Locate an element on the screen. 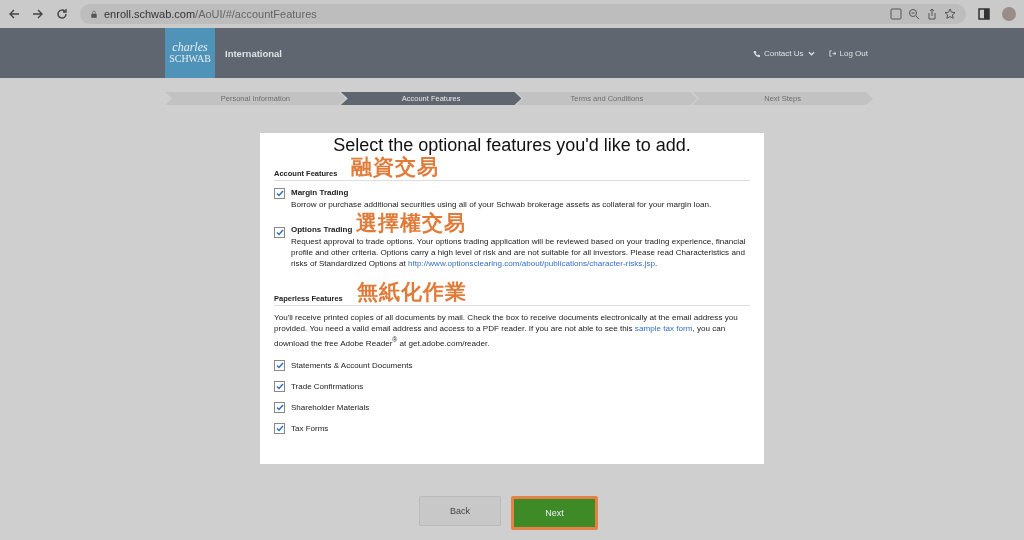  annotation: 無紙化作業 is located at coordinates (411, 292).